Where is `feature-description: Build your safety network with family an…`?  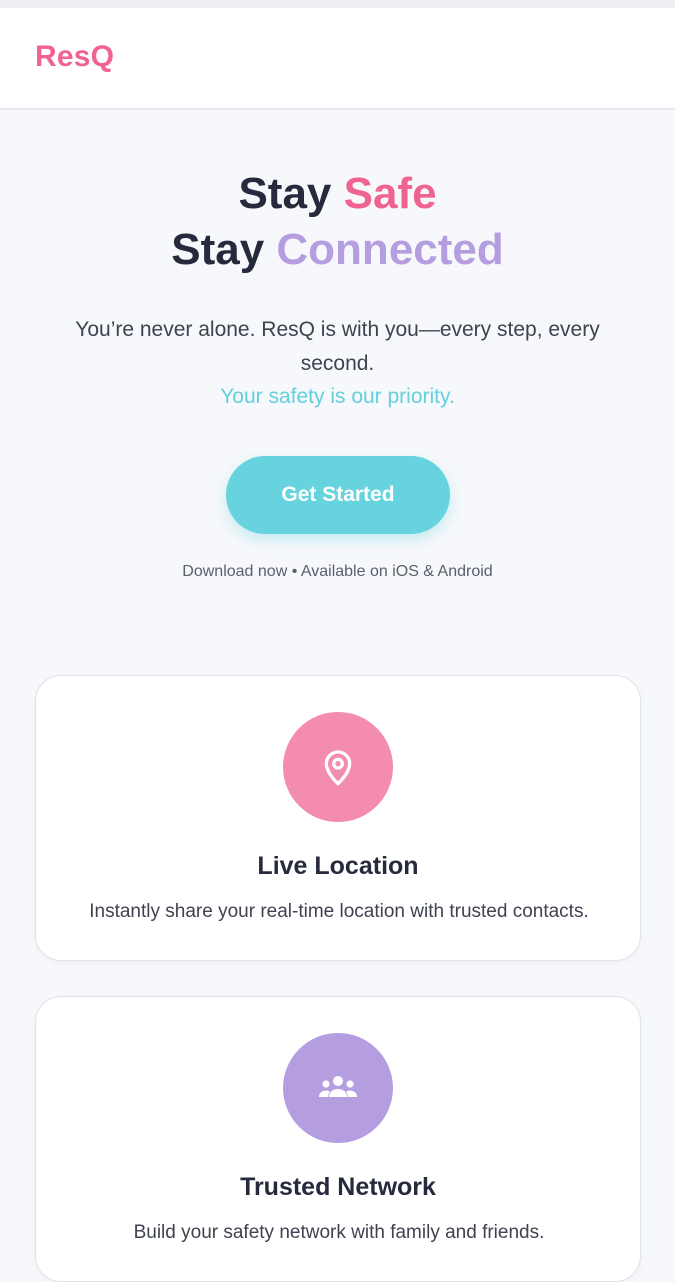
feature-description: Build your safety network with family an… is located at coordinates (339, 1232).